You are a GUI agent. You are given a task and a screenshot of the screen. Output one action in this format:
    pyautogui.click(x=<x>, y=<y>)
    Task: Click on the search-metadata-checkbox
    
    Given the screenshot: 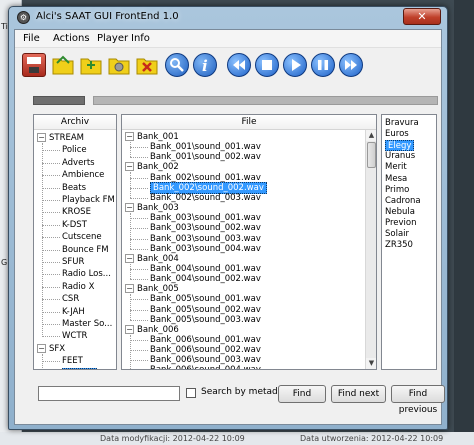 What is the action you would take?
    pyautogui.click(x=191, y=393)
    